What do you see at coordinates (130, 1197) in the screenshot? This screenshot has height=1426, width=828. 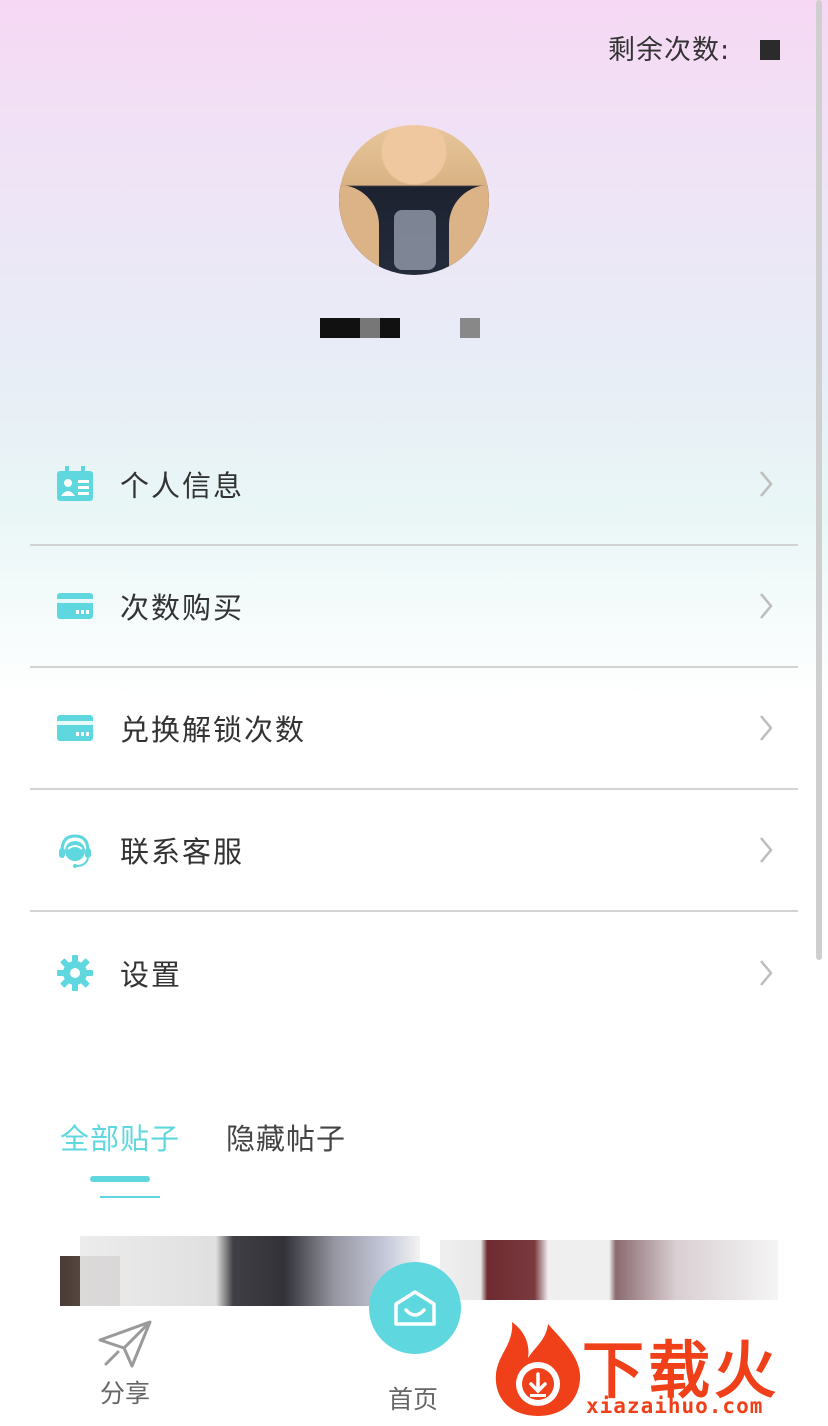 I see `tab-underline` at bounding box center [130, 1197].